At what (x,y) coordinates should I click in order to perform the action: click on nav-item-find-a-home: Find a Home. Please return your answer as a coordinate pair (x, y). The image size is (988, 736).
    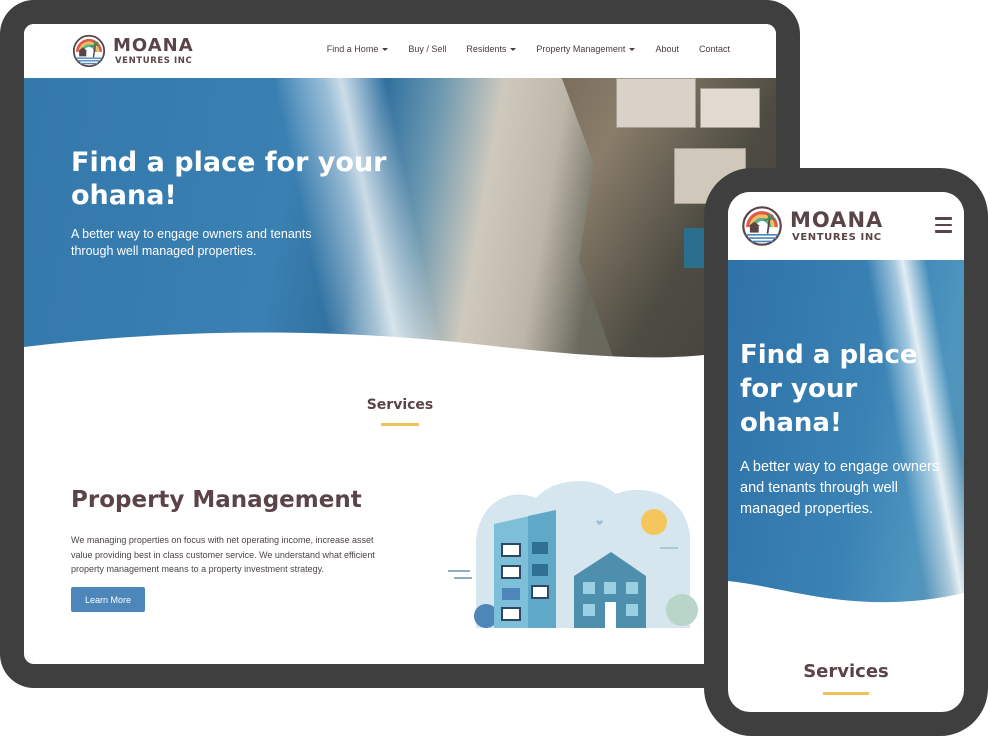
    Looking at the image, I should click on (358, 49).